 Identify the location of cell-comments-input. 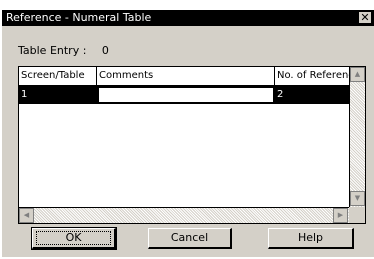
(186, 95).